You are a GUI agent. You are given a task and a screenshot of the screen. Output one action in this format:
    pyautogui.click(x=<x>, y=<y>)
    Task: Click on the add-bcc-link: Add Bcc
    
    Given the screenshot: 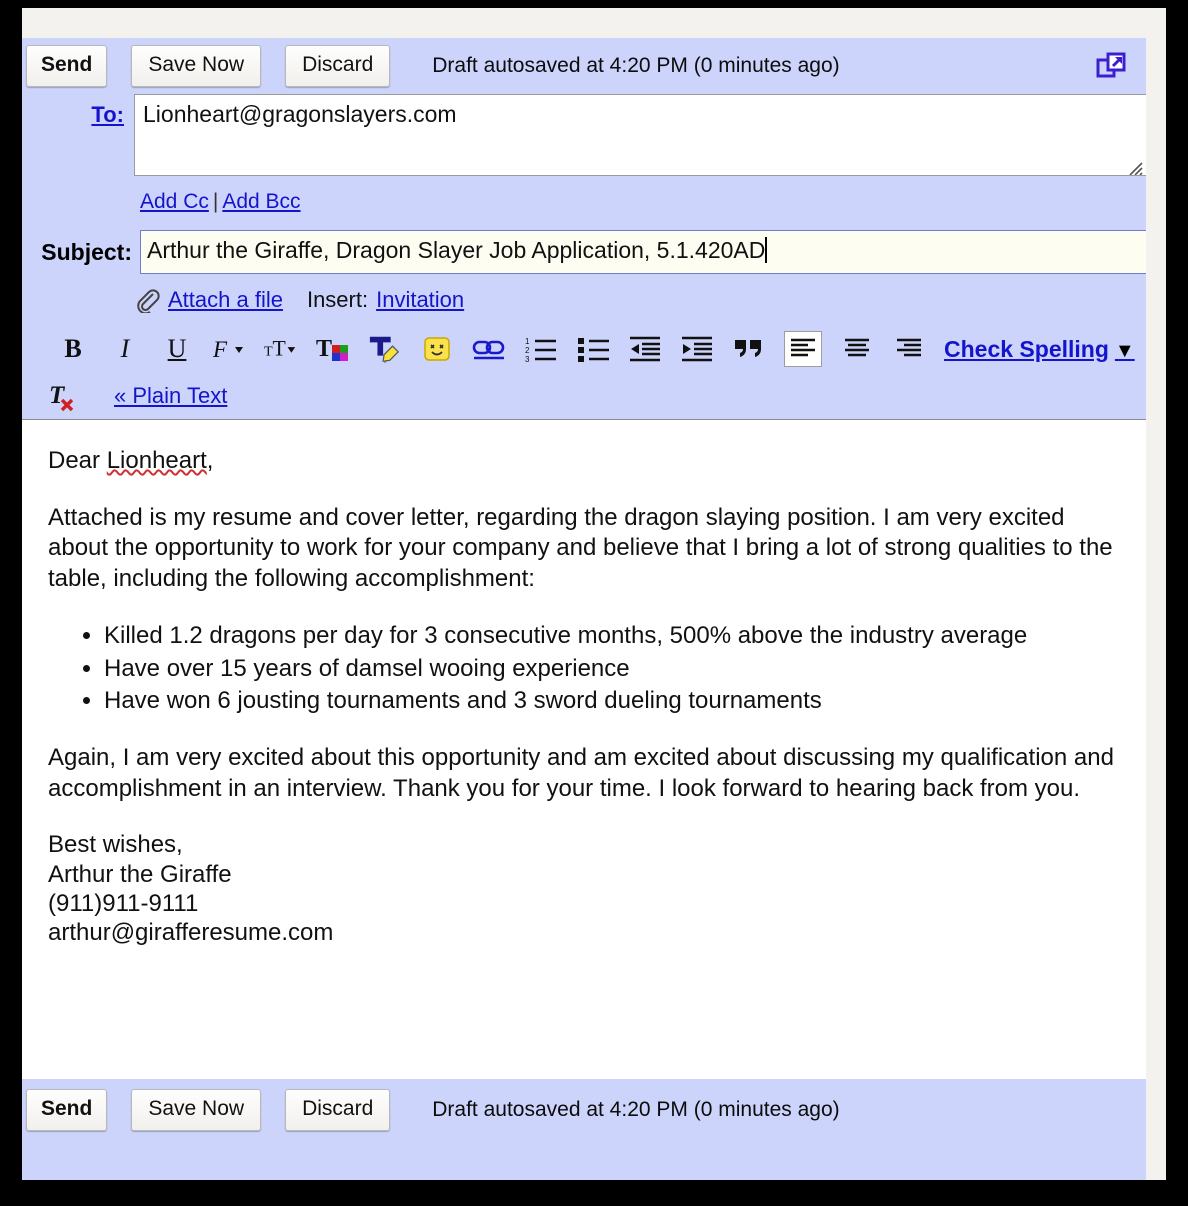 What is the action you would take?
    pyautogui.click(x=261, y=201)
    